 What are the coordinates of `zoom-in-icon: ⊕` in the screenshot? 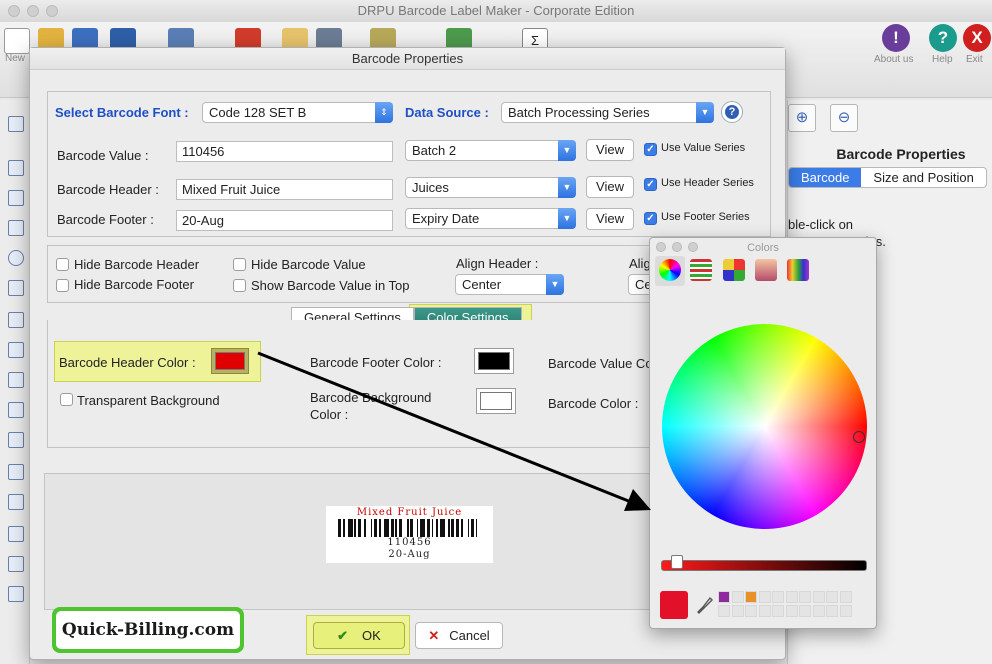 It's located at (802, 118).